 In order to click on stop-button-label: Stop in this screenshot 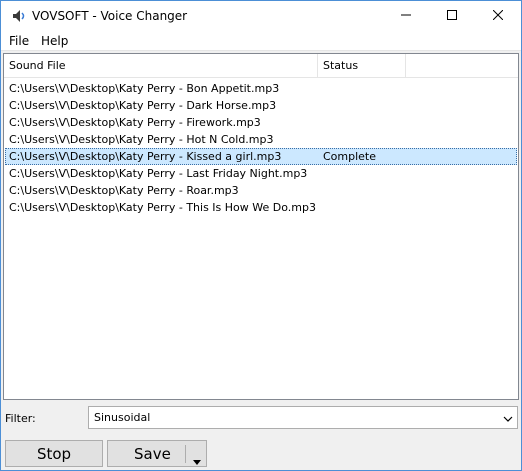, I will do `click(54, 453)`.